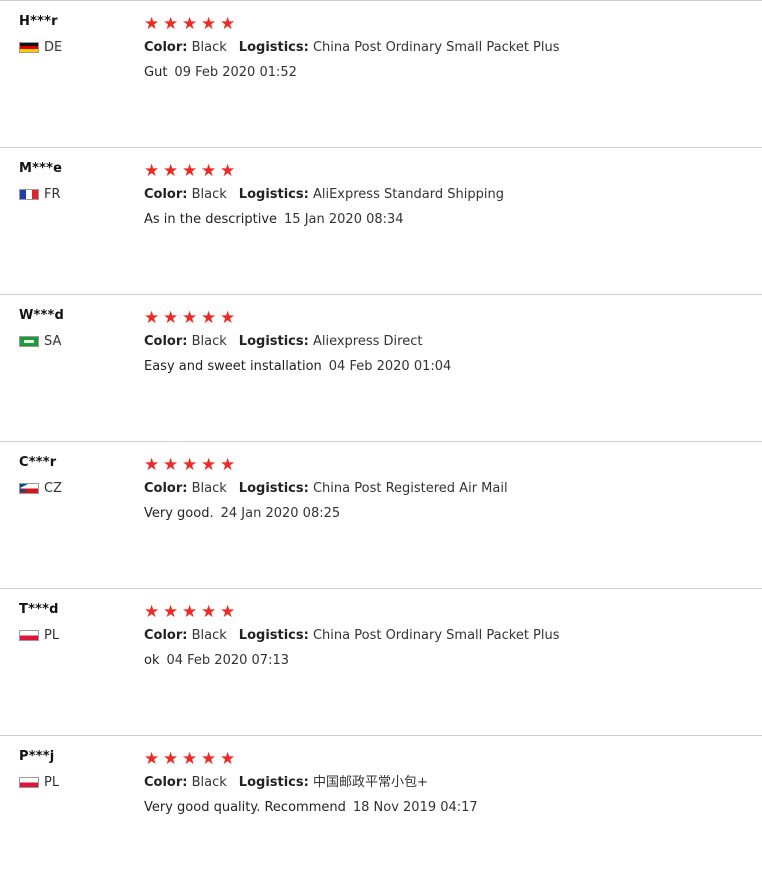 This screenshot has height=882, width=762. Describe the element at coordinates (29, 635) in the screenshot. I see `pl-flag-icon` at that location.